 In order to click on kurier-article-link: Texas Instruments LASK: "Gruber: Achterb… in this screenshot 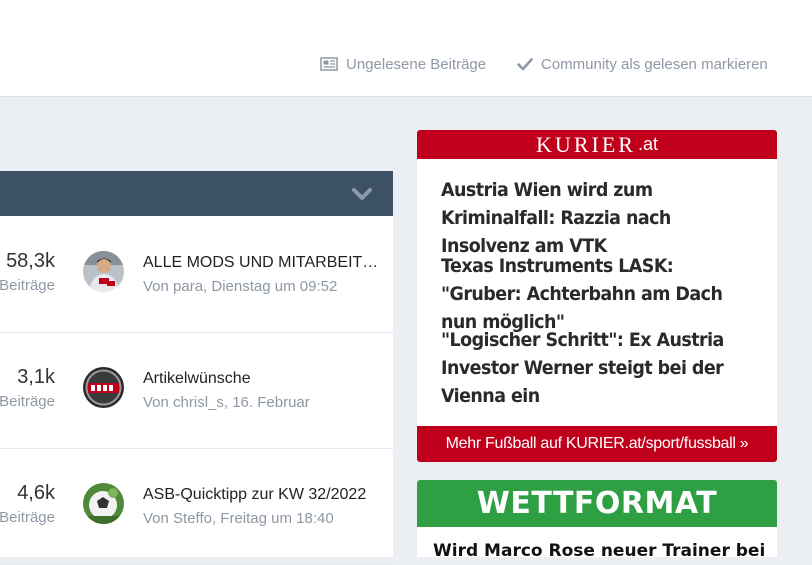, I will do `click(588, 294)`.